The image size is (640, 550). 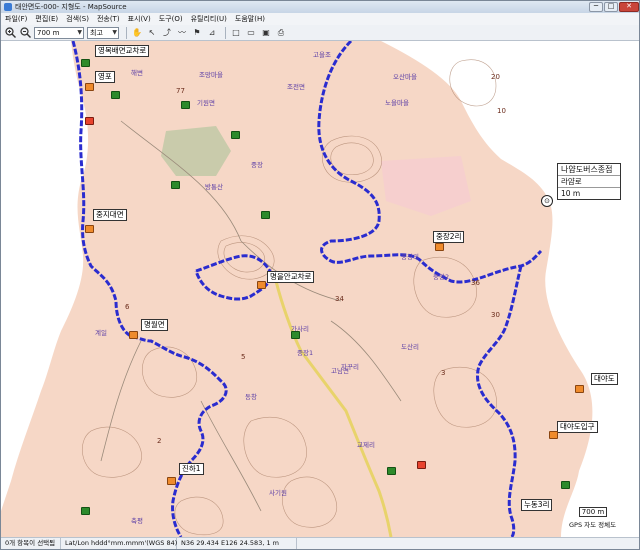 I want to click on route-track-east, so click(x=499, y=401).